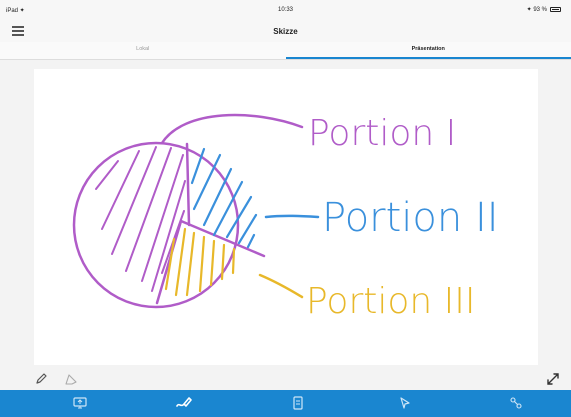  Describe the element at coordinates (536, 10) in the screenshot. I see `battery-label: ✦ 93 %` at that location.